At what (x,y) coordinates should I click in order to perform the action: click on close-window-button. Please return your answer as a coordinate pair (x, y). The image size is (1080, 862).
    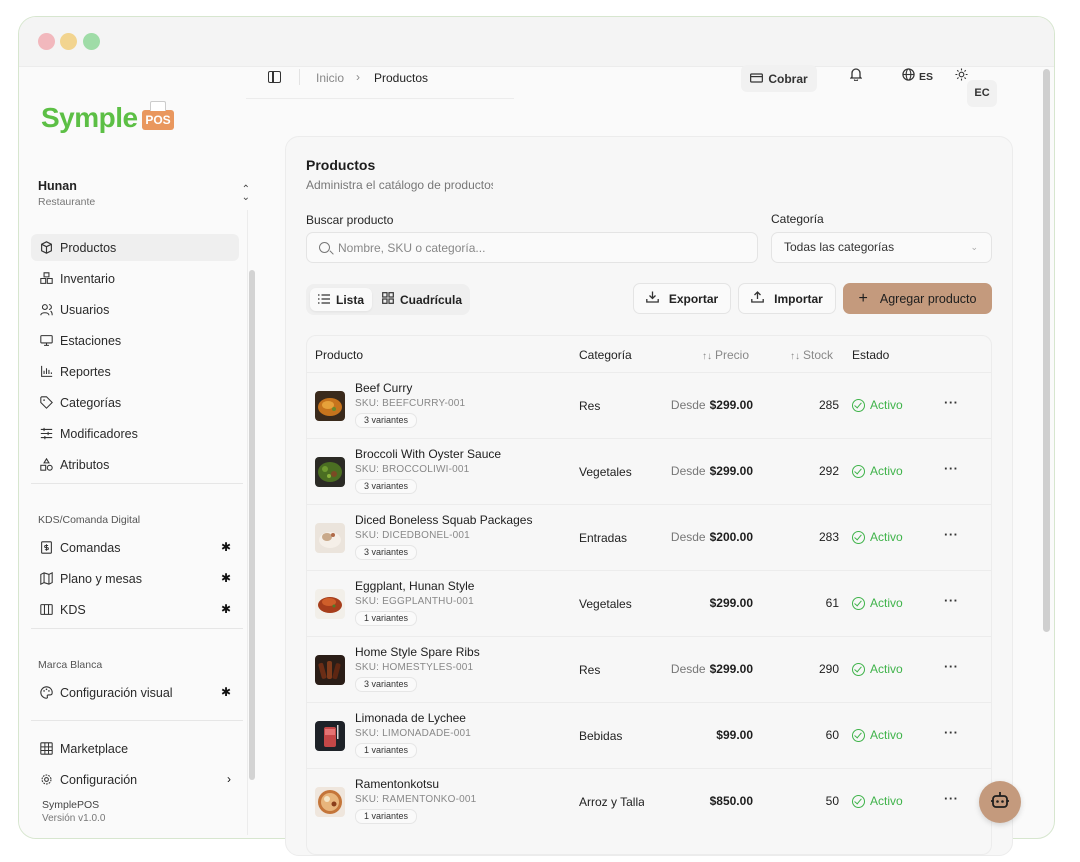
    Looking at the image, I should click on (46, 41).